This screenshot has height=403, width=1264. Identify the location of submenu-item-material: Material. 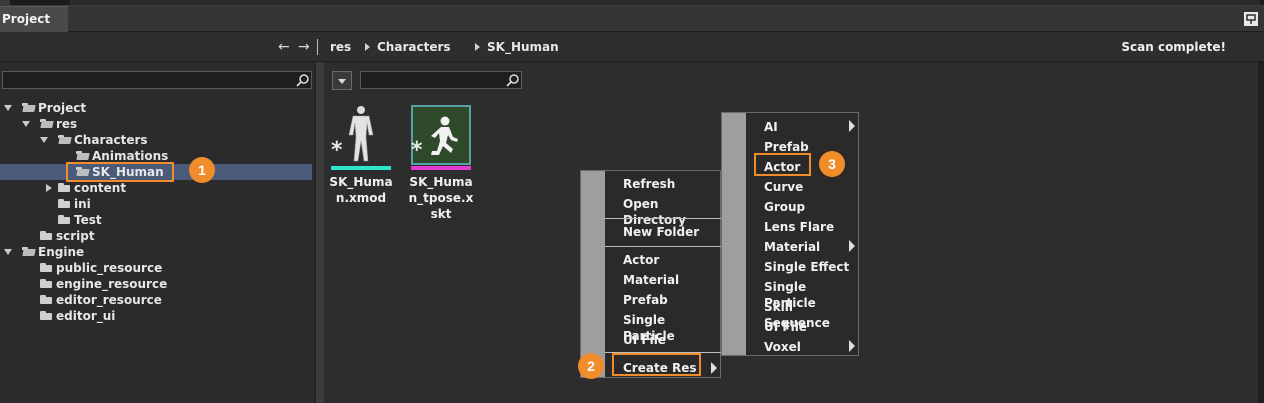
(792, 247).